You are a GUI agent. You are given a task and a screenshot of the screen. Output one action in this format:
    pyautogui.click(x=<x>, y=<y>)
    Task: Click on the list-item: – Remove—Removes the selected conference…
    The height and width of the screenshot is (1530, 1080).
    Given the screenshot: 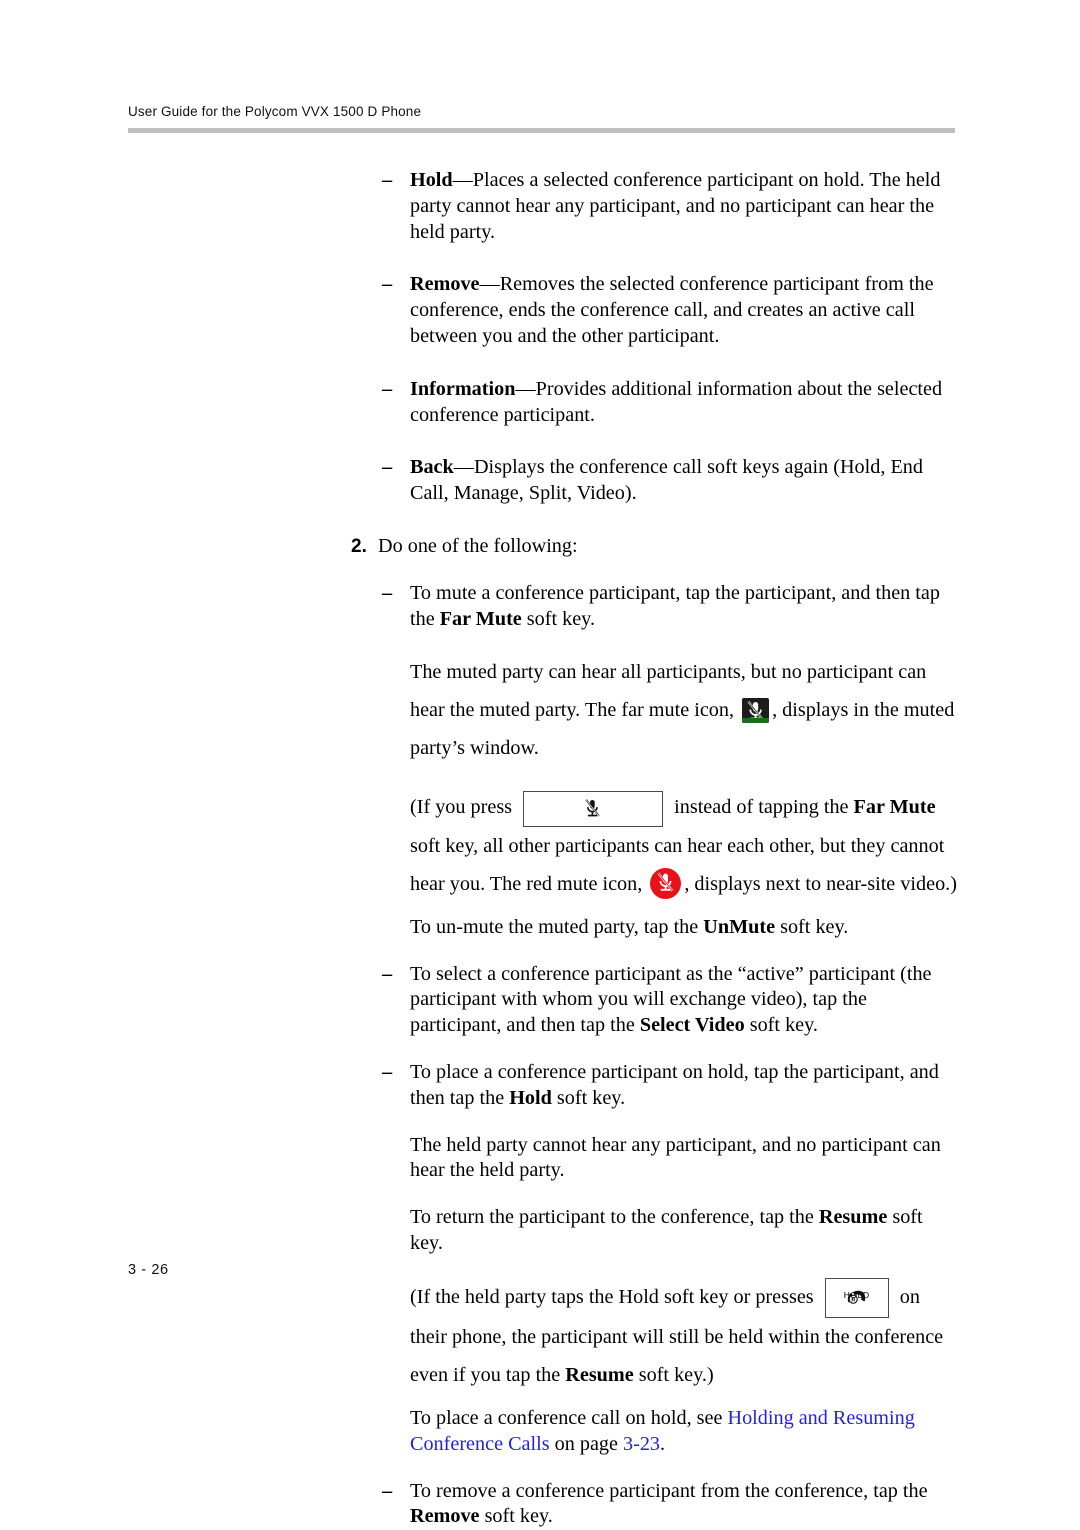 What is the action you would take?
    pyautogui.click(x=540, y=310)
    